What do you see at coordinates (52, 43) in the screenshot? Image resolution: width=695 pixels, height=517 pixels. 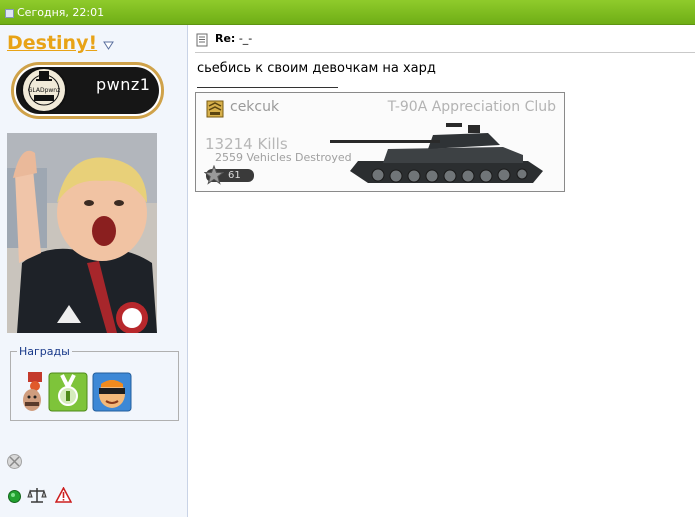 I see `username-link: Destiny!` at bounding box center [52, 43].